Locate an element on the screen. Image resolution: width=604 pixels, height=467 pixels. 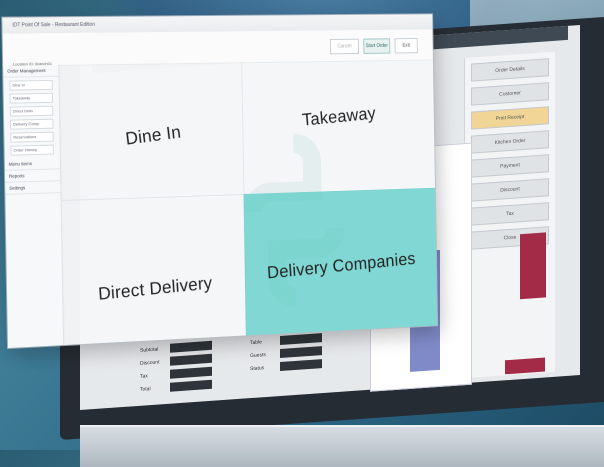
sidebar-section-heading: Settings is located at coordinates (33, 188).